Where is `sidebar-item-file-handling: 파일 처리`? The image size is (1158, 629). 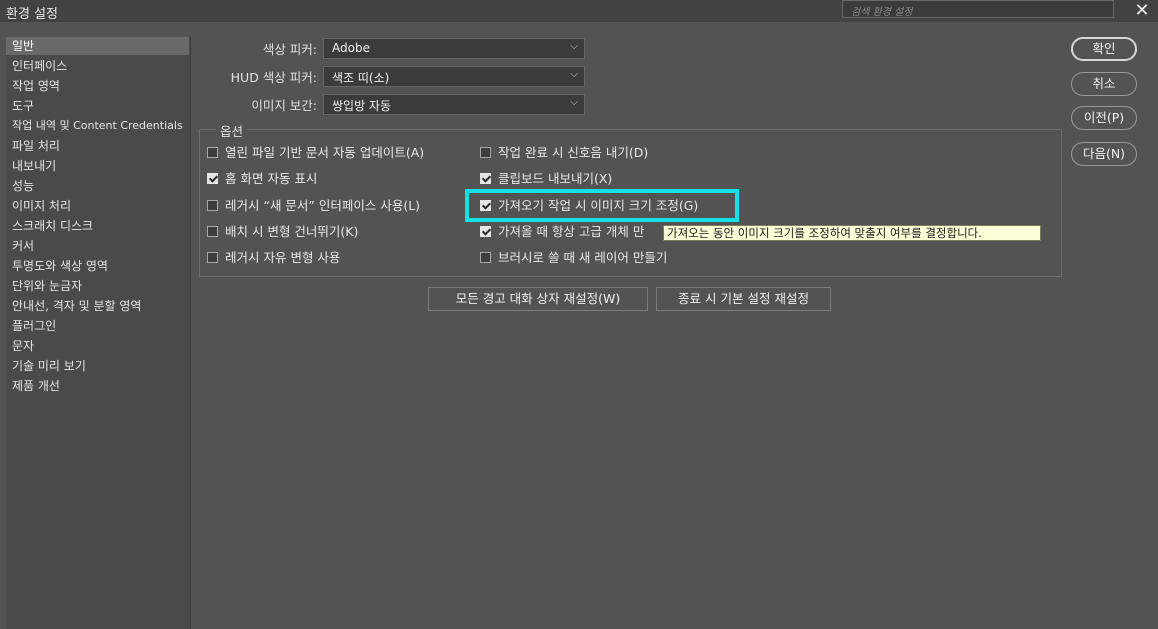
sidebar-item-file-handling: 파일 처리 is located at coordinates (97, 146).